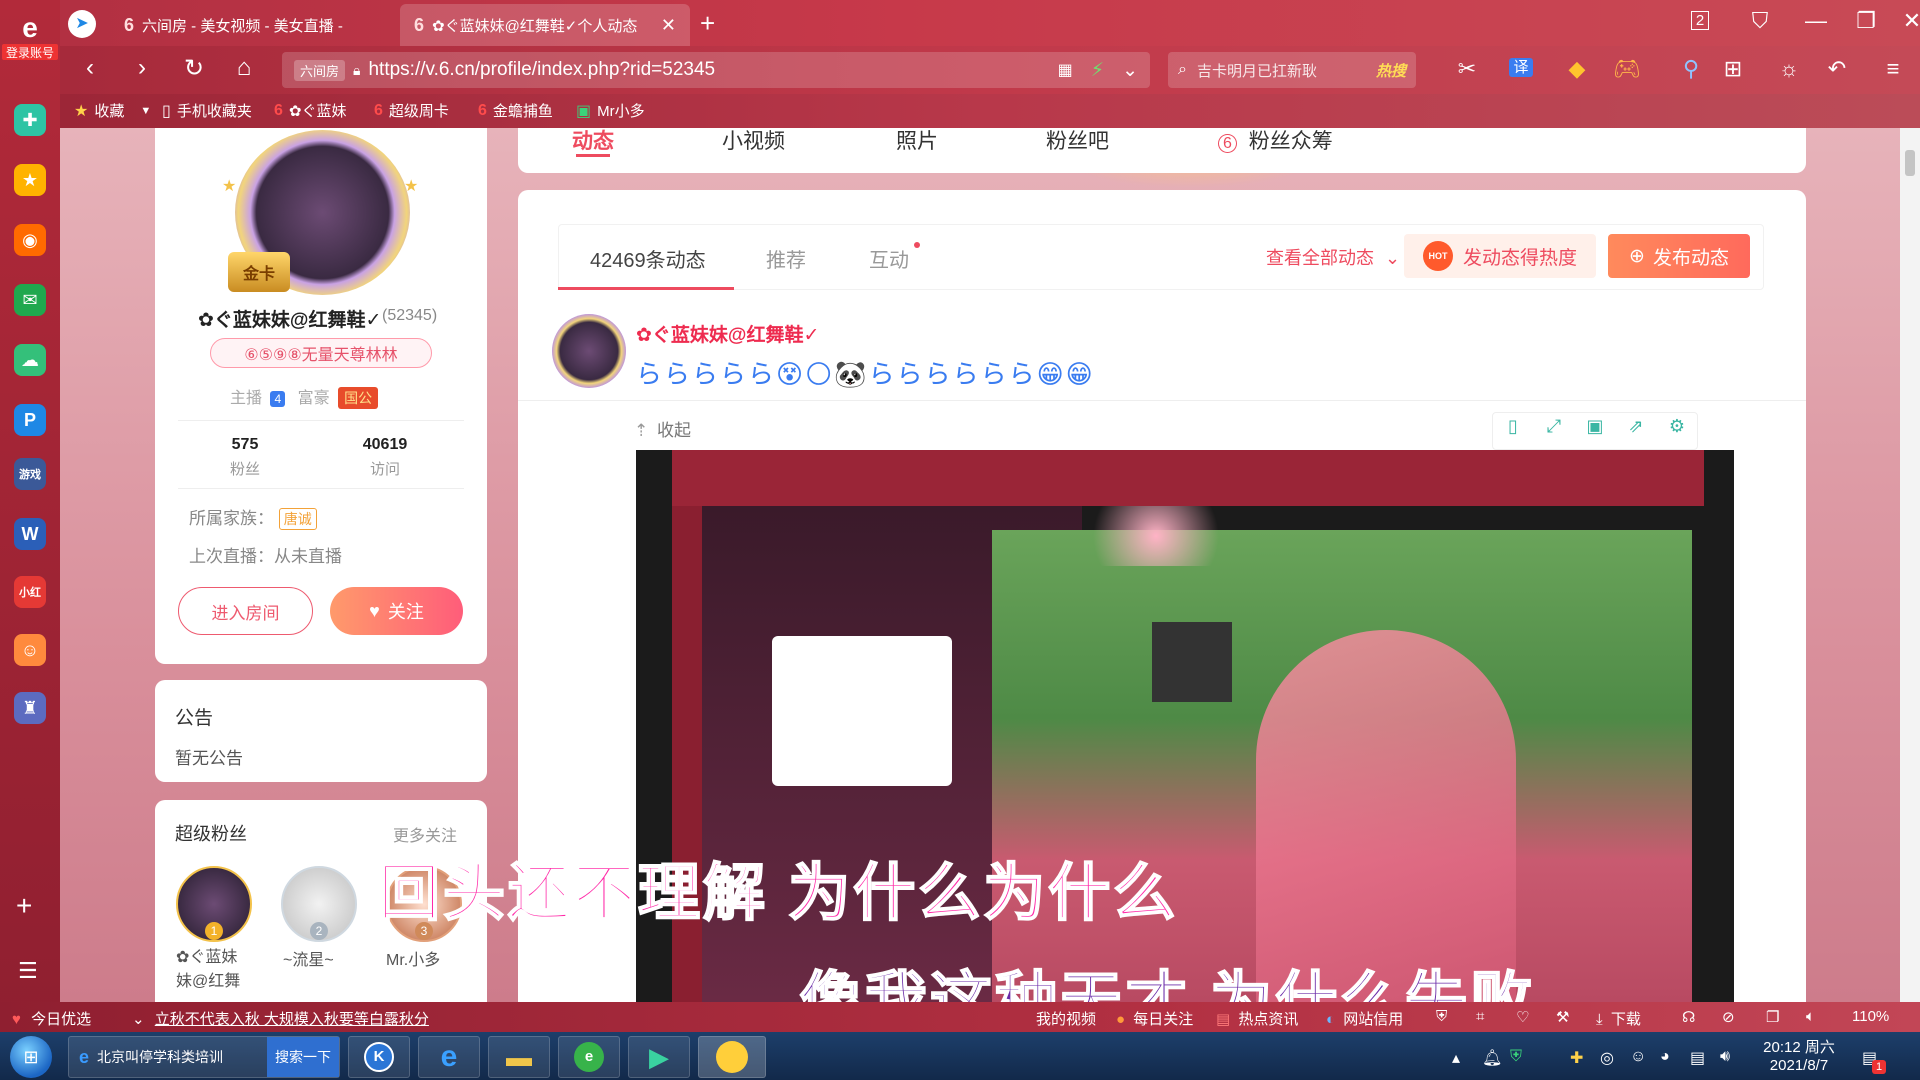  What do you see at coordinates (297, 519) in the screenshot?
I see `family-tag: 唐诚` at bounding box center [297, 519].